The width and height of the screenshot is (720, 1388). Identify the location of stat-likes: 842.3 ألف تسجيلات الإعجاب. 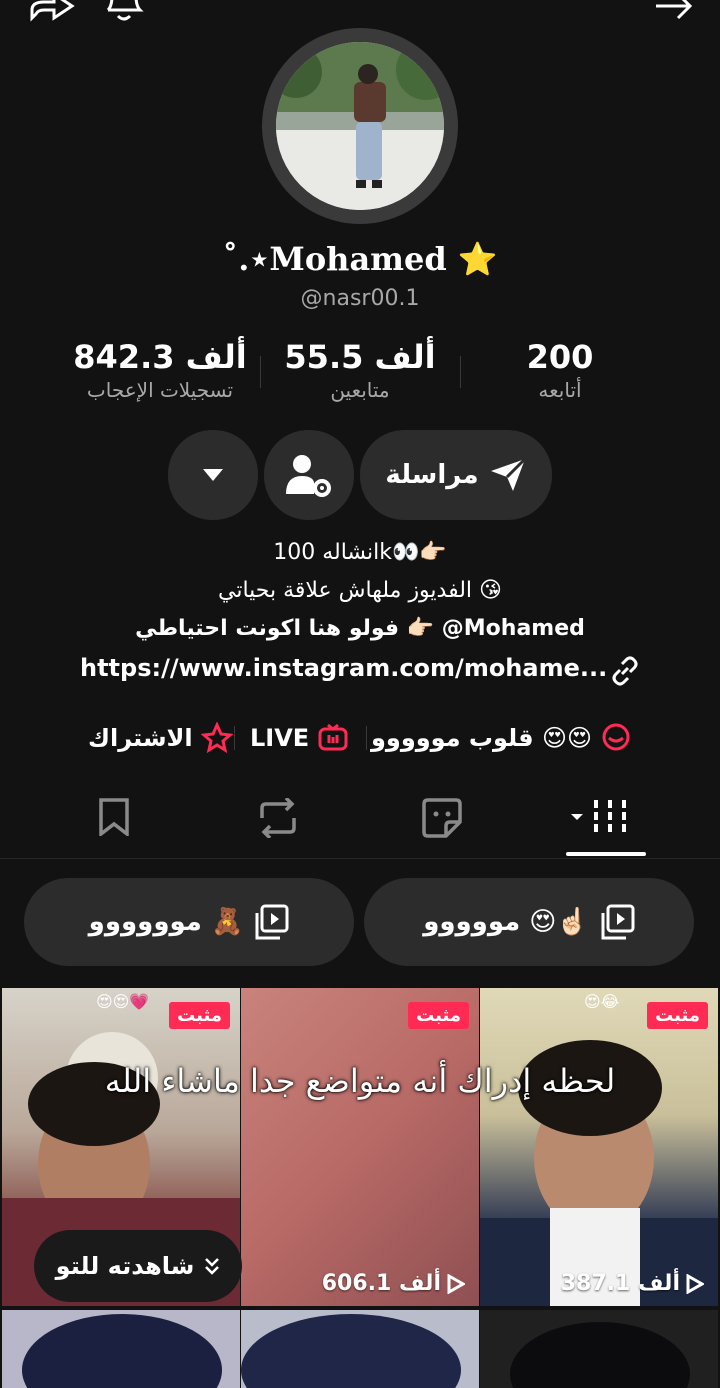
(160, 370).